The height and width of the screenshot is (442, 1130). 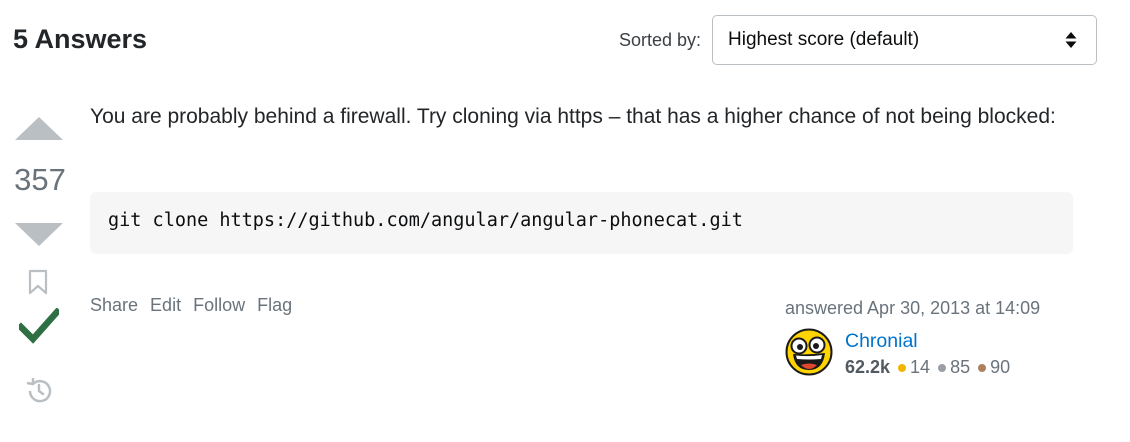 I want to click on reputation-score: 62.2k, so click(x=868, y=367).